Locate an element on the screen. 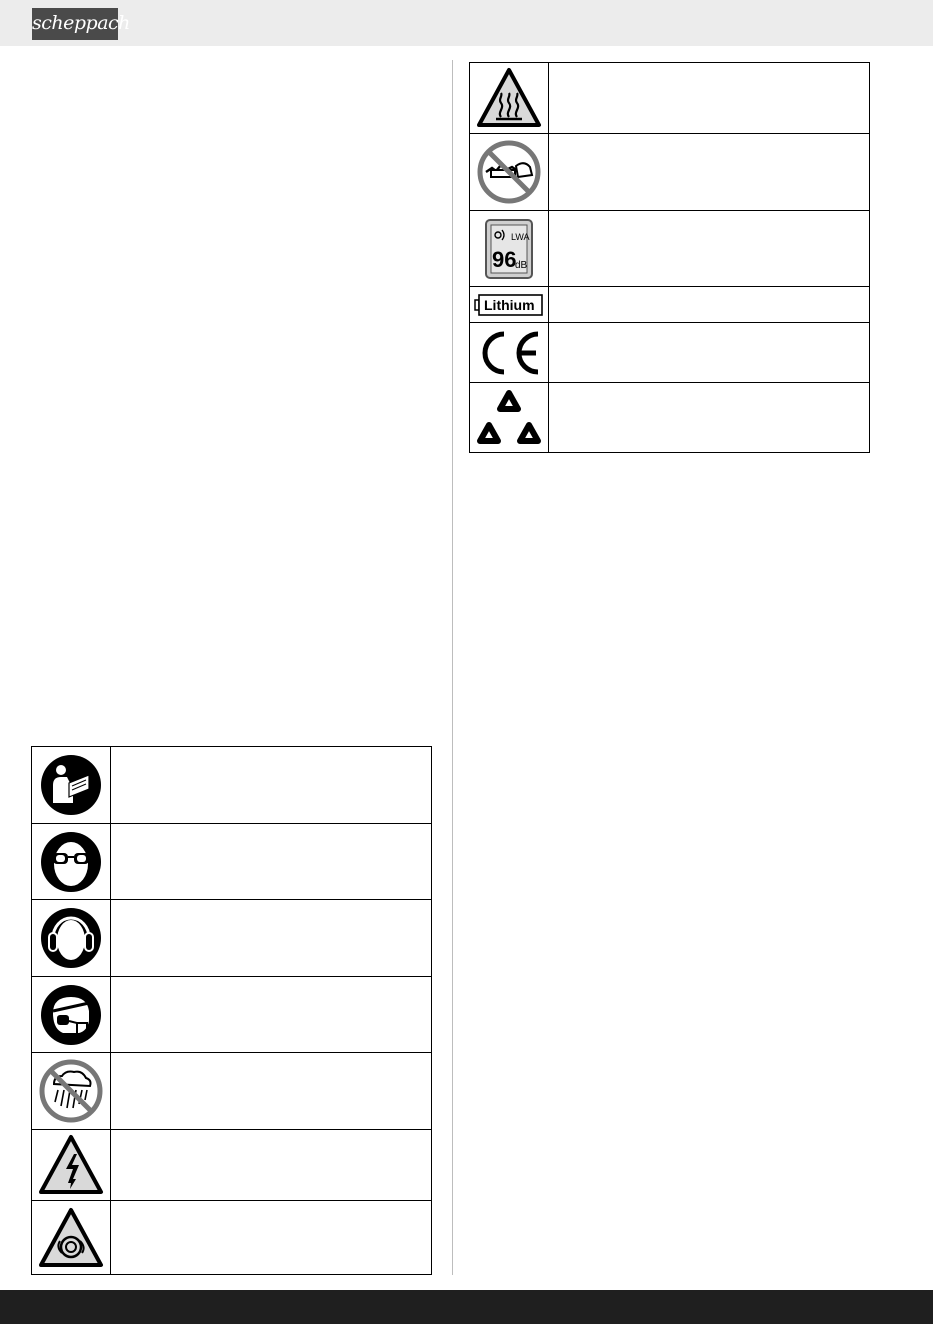 The width and height of the screenshot is (933, 1324). symbol-table-right: LWA 96 dB Lithium is located at coordinates (669, 257).